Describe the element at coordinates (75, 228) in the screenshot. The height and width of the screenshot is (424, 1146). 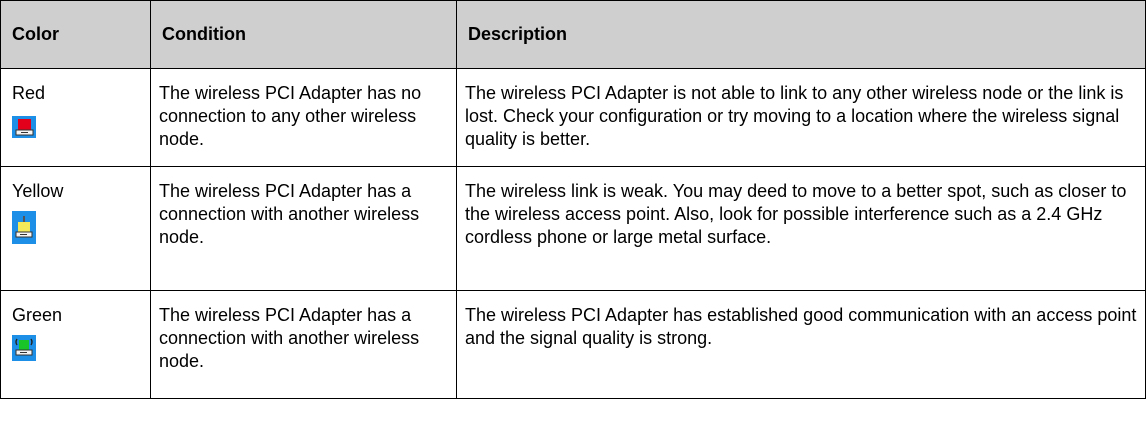
I see `color-cell: Yellow` at that location.